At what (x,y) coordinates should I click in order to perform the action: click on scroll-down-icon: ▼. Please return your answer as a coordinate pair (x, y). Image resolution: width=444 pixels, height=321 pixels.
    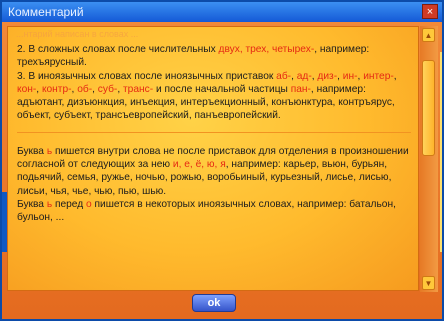
    Looking at the image, I should click on (428, 283).